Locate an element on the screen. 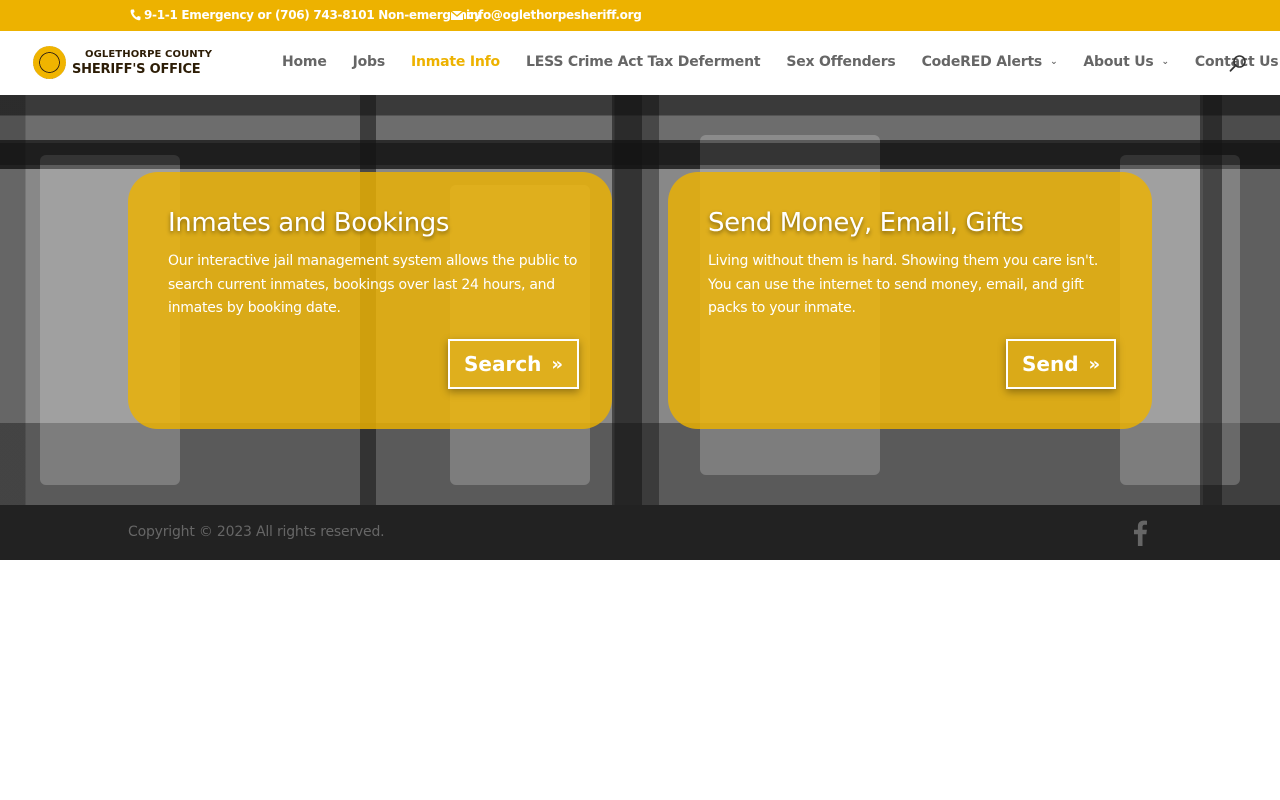 This screenshot has width=1280, height=800. nav-sex-offenders-label: Sex Offenders is located at coordinates (841, 62).